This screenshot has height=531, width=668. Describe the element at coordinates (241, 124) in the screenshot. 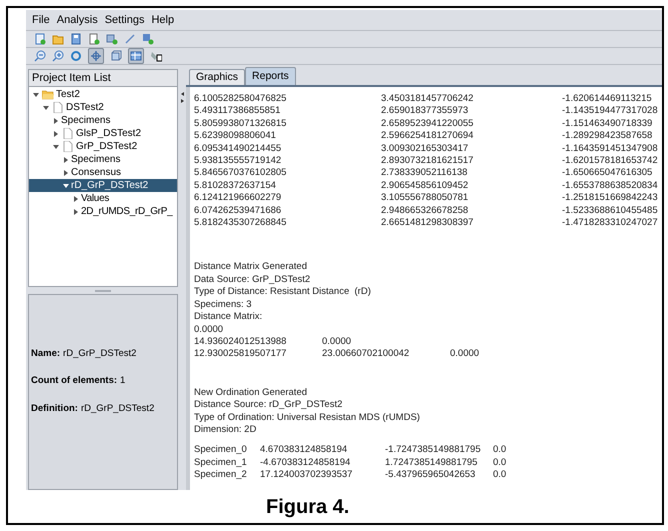

I see `value-cell-text: 5.8059938071326815` at that location.